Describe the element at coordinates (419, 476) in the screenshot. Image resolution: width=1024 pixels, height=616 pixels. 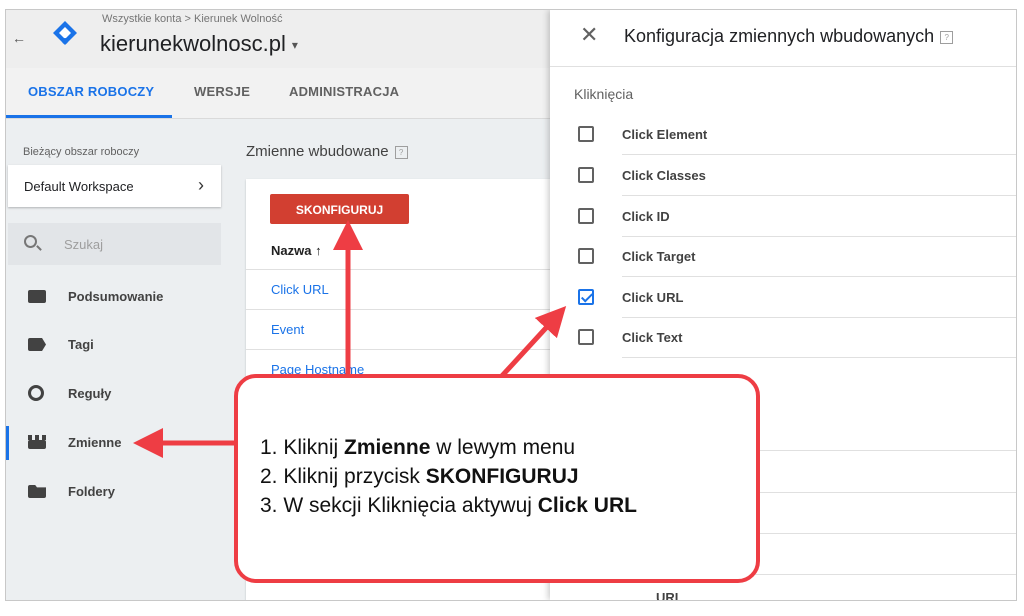
I see `instruction-step-2: 2. Kliknij przycisk SKONFIGURUJ` at that location.